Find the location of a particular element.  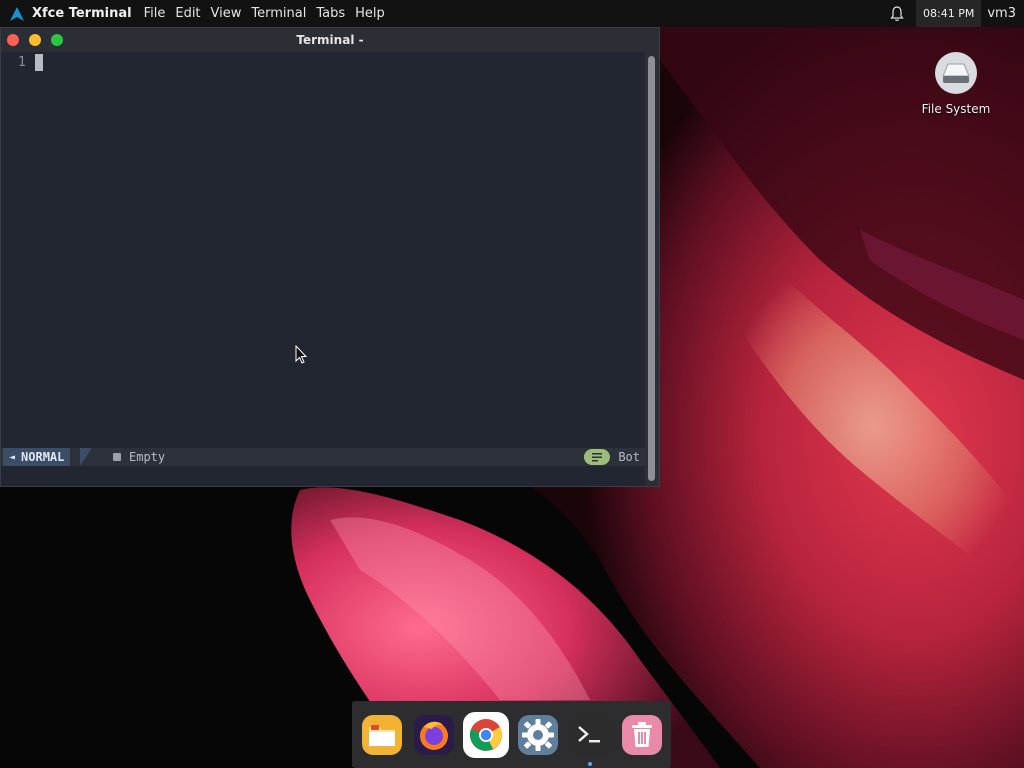

menu-view: View is located at coordinates (226, 13).